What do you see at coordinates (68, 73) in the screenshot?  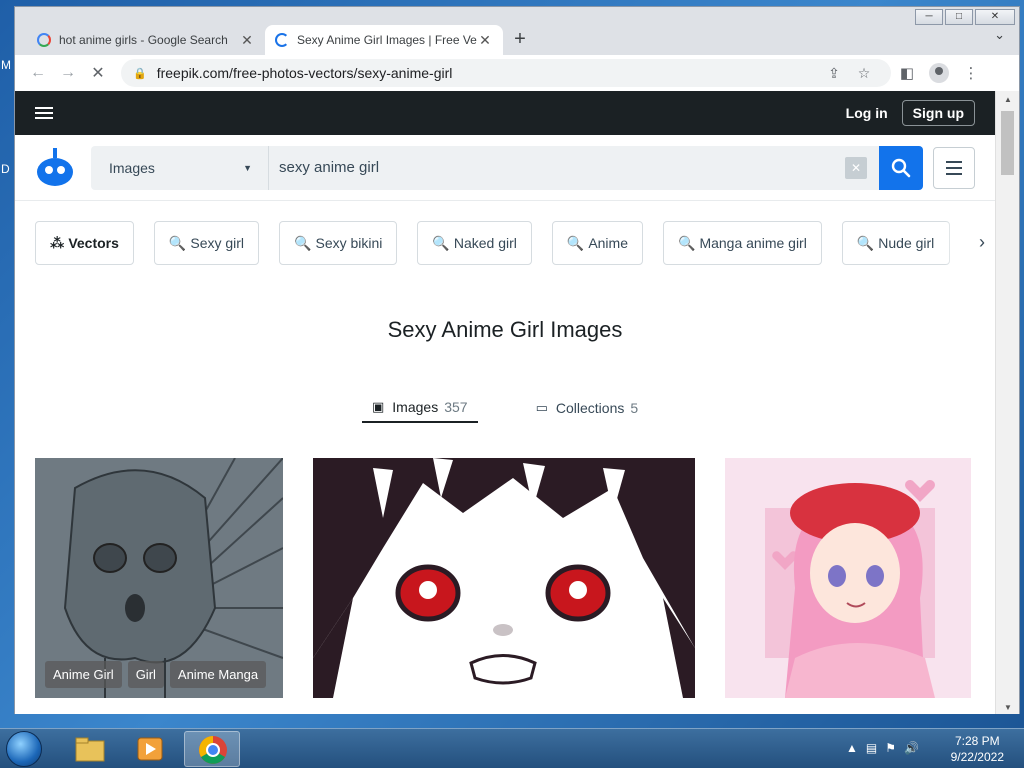 I see `forward-arrow-icon: →` at bounding box center [68, 73].